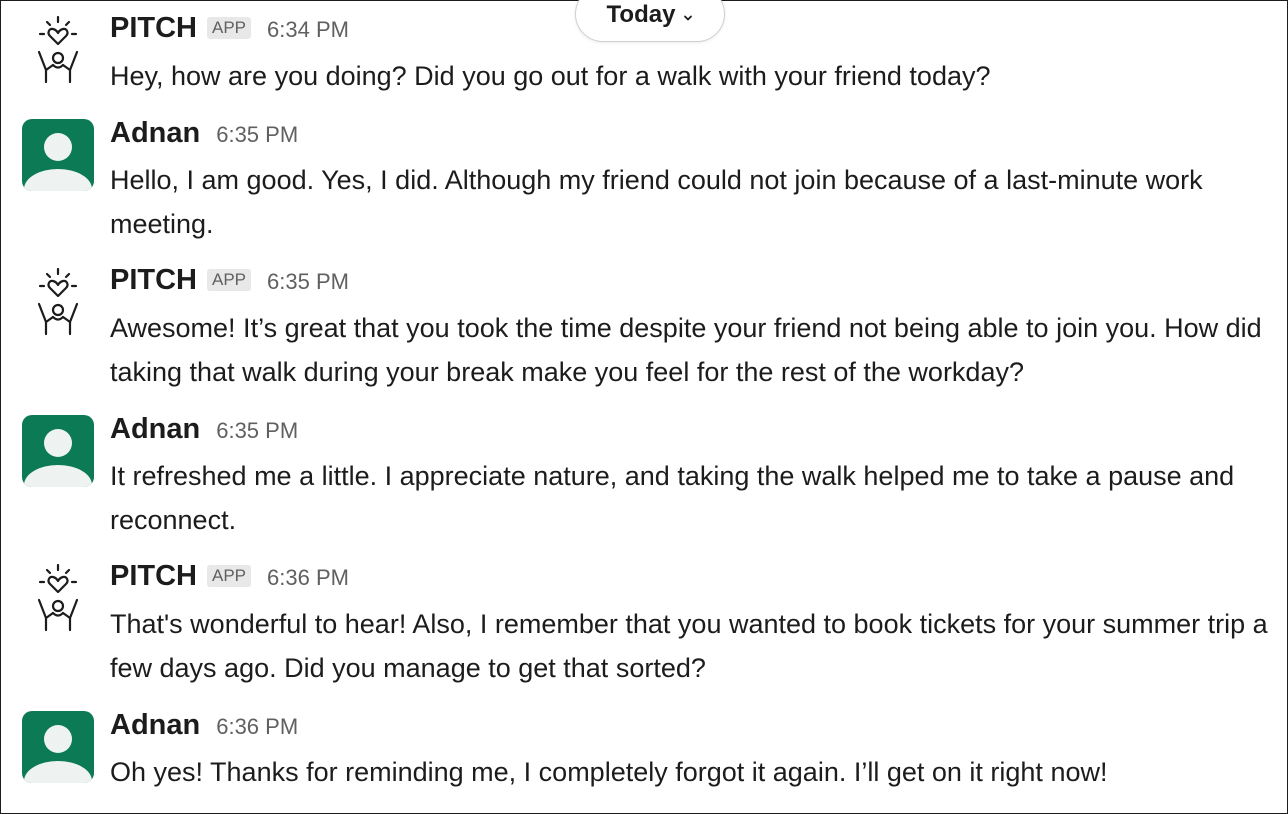 The width and height of the screenshot is (1288, 814). I want to click on date-divider-label: Today, so click(641, 14).